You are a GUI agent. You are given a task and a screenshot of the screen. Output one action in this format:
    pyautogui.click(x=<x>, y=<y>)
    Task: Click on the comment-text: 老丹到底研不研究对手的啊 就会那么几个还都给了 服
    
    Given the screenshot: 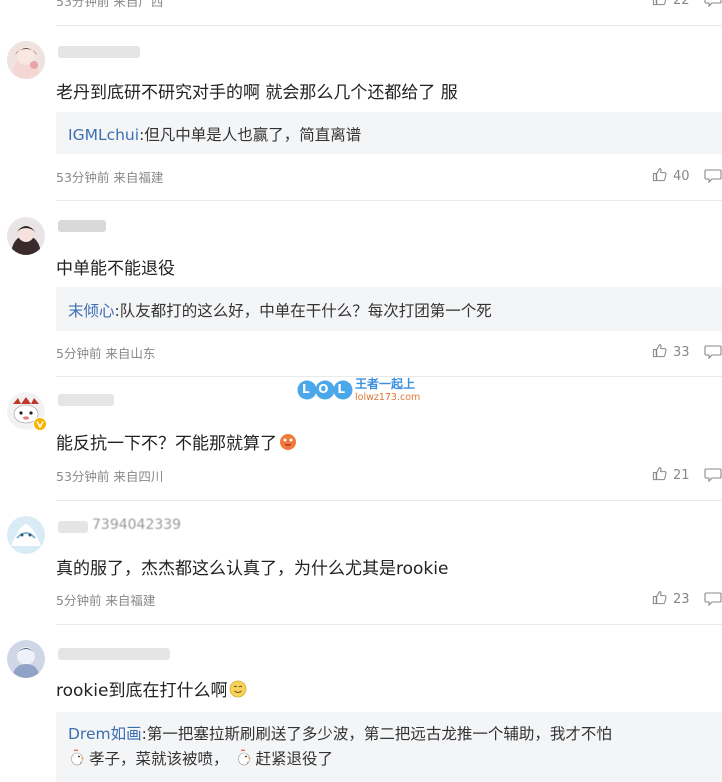 What is the action you would take?
    pyautogui.click(x=257, y=93)
    